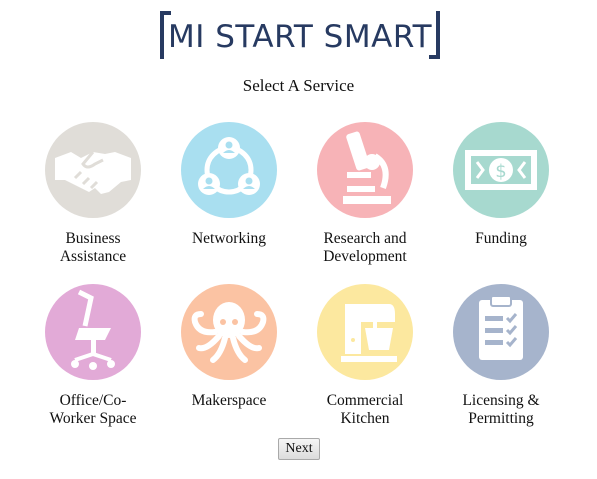 Image resolution: width=597 pixels, height=479 pixels. What do you see at coordinates (165, 13) in the screenshot?
I see `logo-bracket-left-top` at bounding box center [165, 13].